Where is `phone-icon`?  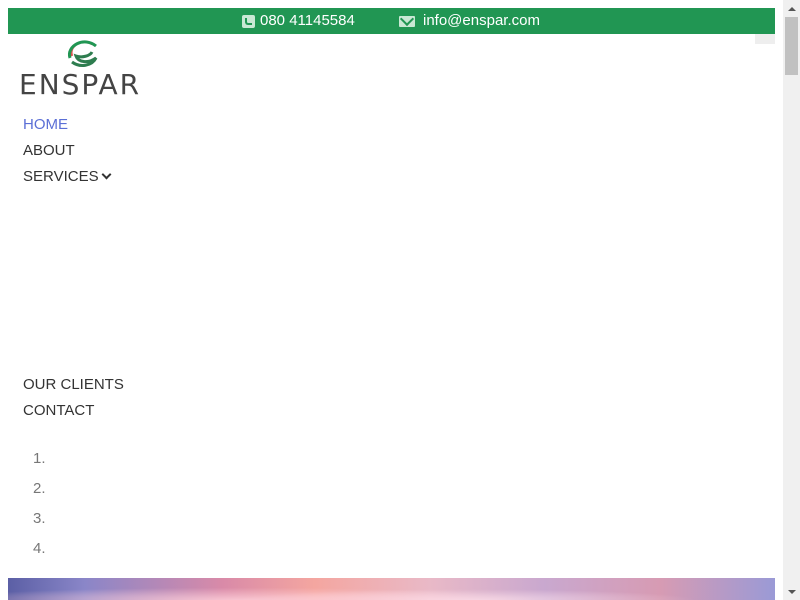 phone-icon is located at coordinates (248, 21).